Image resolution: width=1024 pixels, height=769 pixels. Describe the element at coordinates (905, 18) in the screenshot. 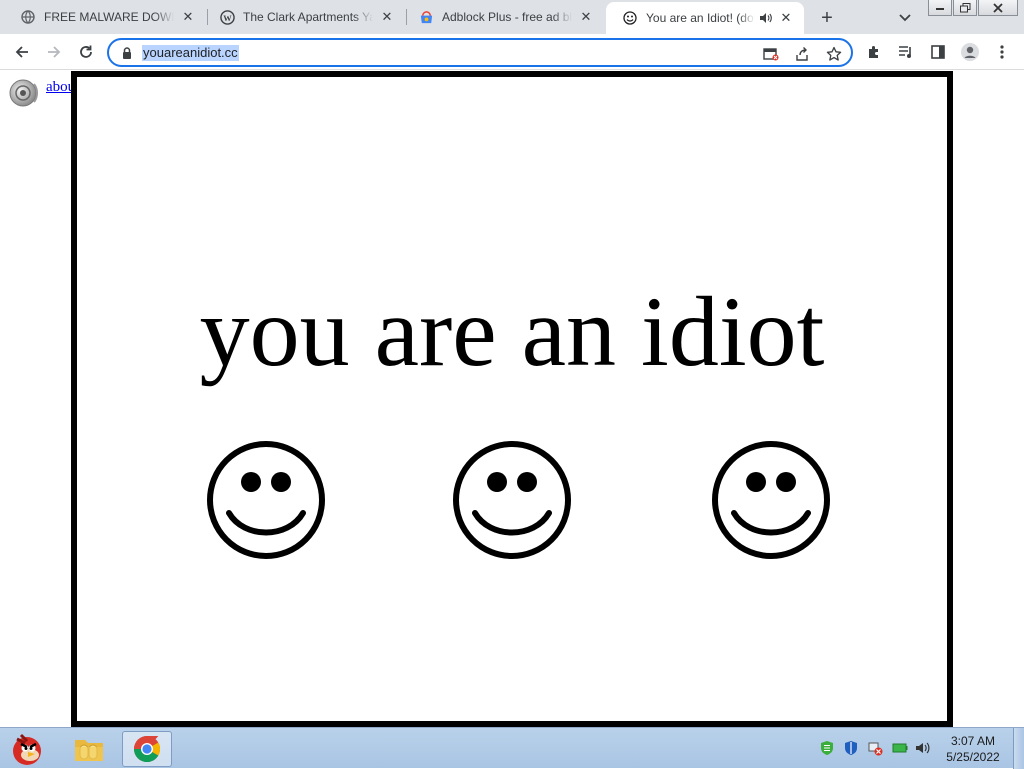

I see `tab-search-chevron-down-icon` at that location.